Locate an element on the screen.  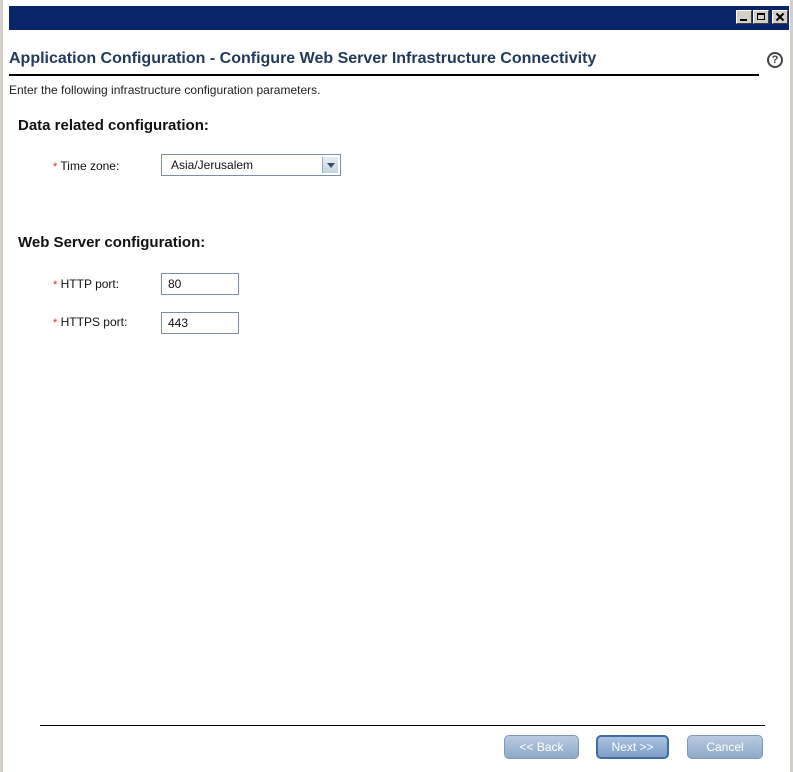
cancel-button: Cancel is located at coordinates (725, 747).